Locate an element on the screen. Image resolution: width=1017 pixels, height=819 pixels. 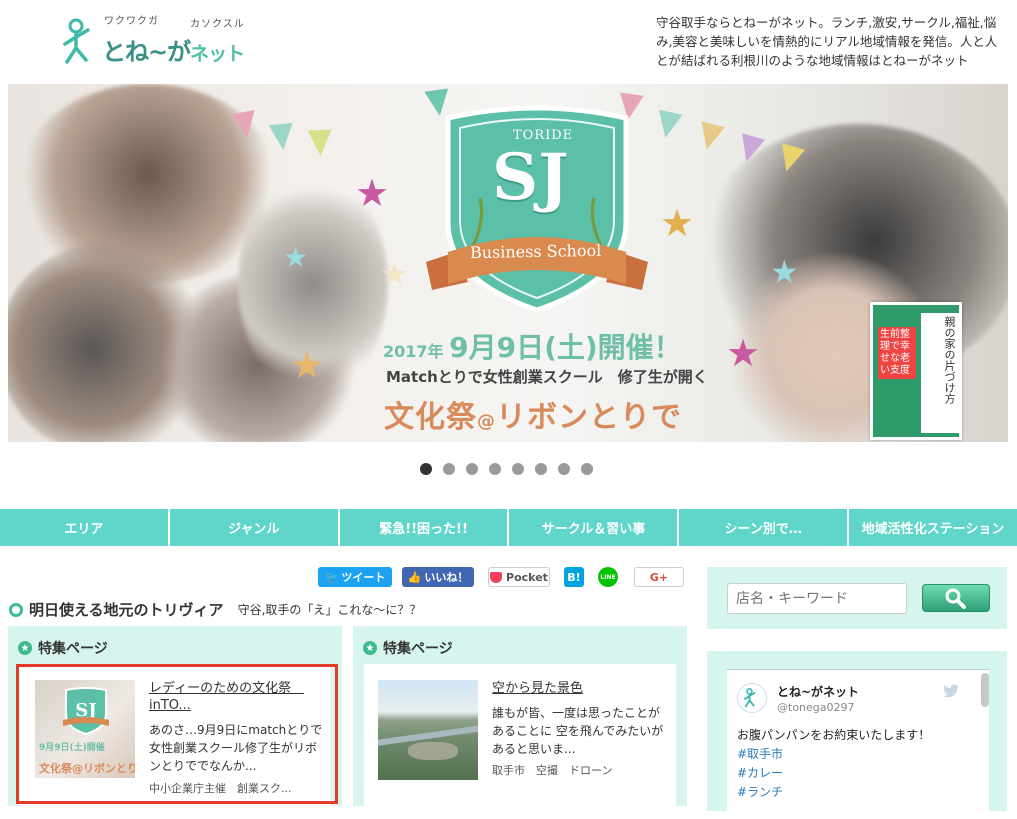
selected-card-highlight is located at coordinates (177, 734).